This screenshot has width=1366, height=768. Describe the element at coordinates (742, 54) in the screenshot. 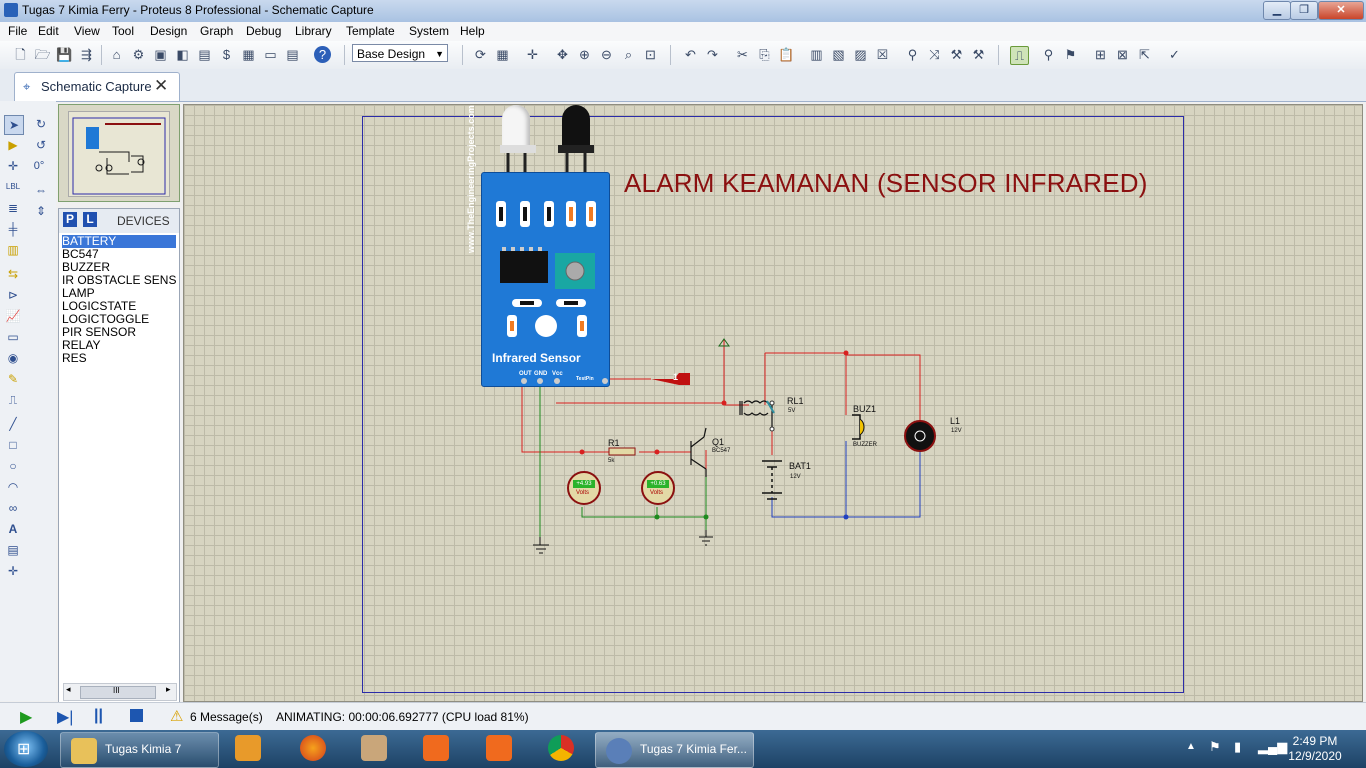

I see `cut-icon: ✂` at that location.